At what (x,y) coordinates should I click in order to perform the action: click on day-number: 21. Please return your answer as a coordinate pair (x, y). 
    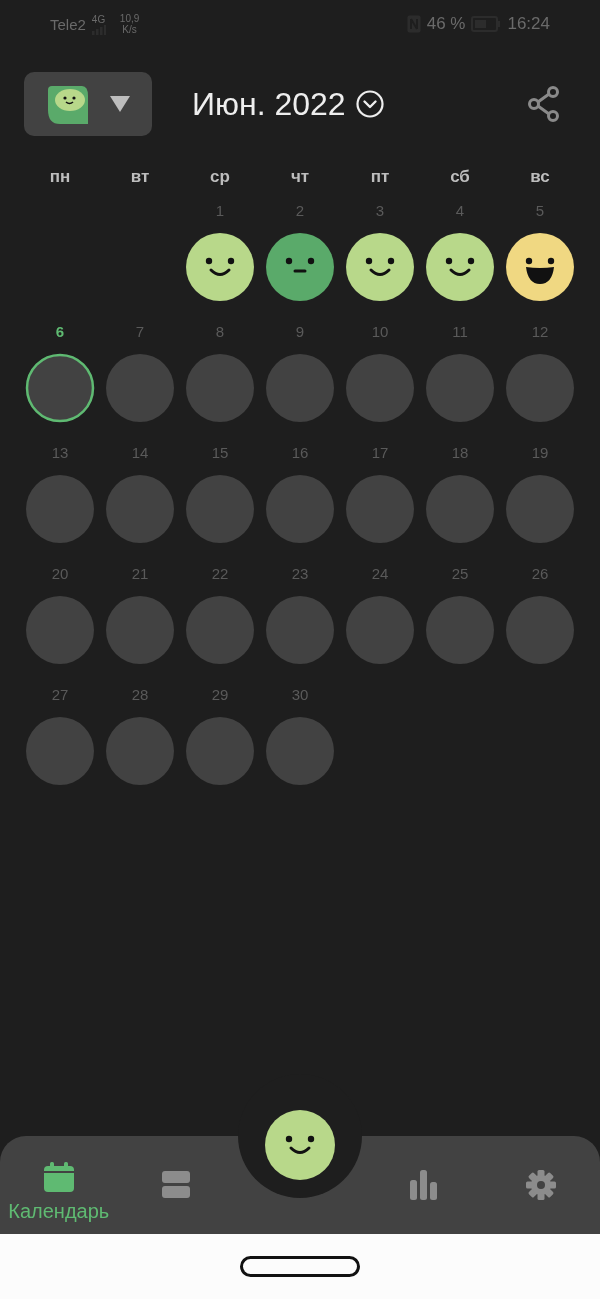
    Looking at the image, I should click on (140, 574).